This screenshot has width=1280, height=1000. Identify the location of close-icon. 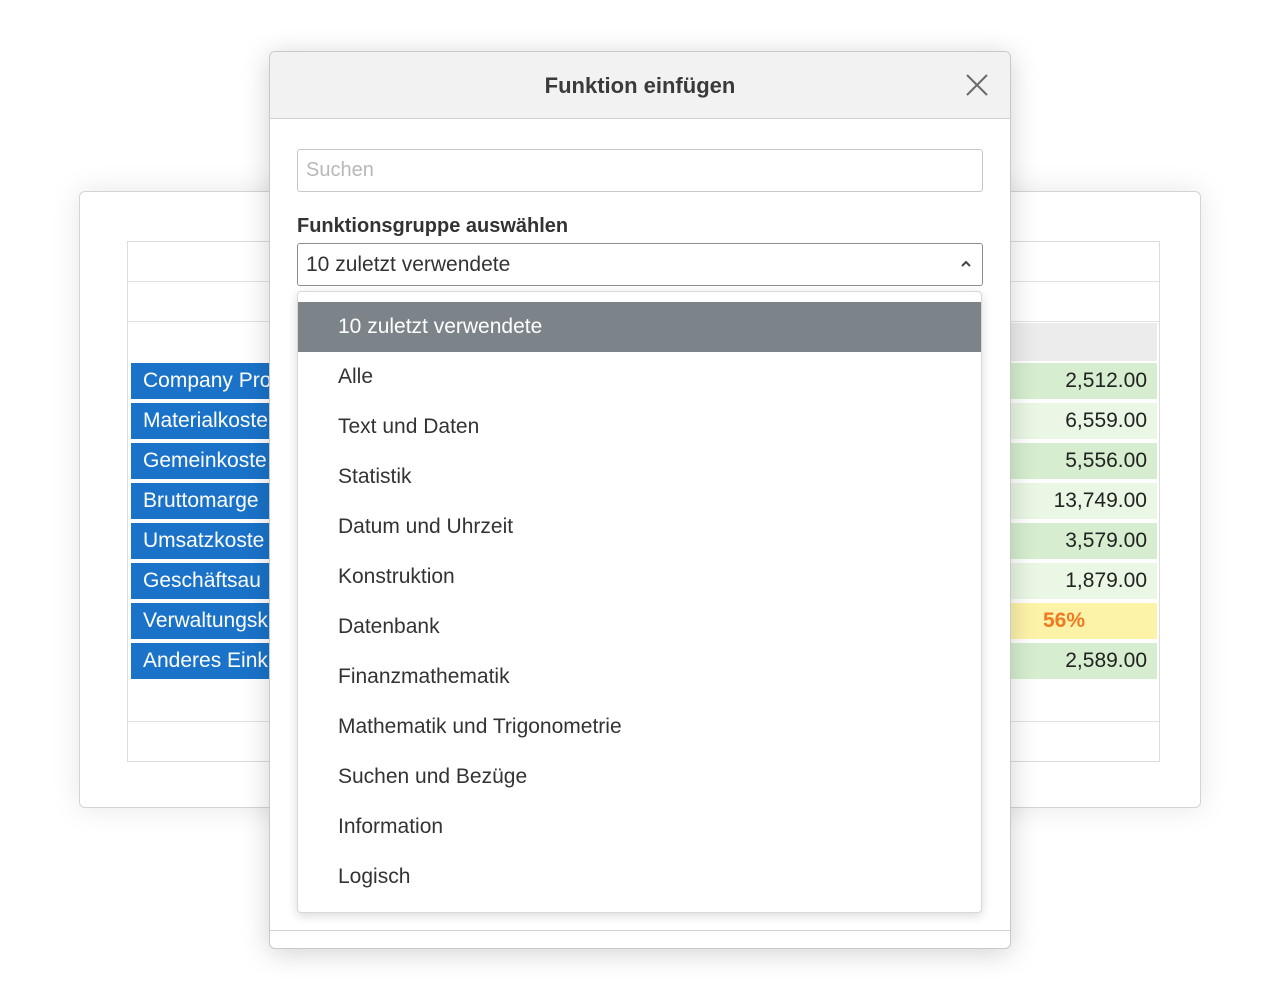
(977, 85).